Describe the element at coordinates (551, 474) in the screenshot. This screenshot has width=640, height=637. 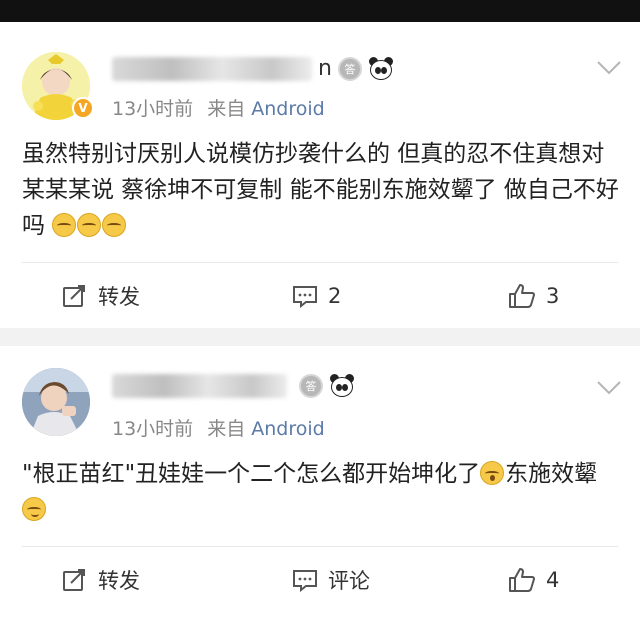
I see `post-body-part2: 东施效颦` at that location.